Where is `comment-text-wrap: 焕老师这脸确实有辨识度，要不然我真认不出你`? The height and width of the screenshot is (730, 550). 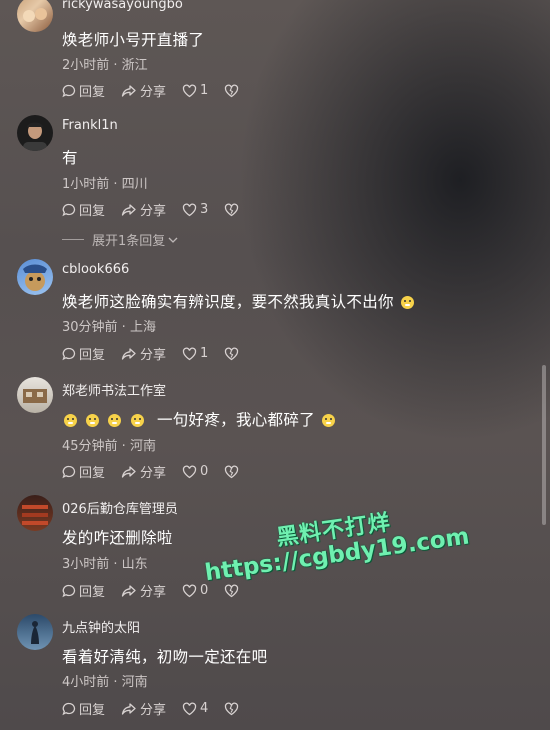
comment-text-wrap: 焕老师这脸确实有辨识度，要不然我真认不出你 is located at coordinates (239, 301).